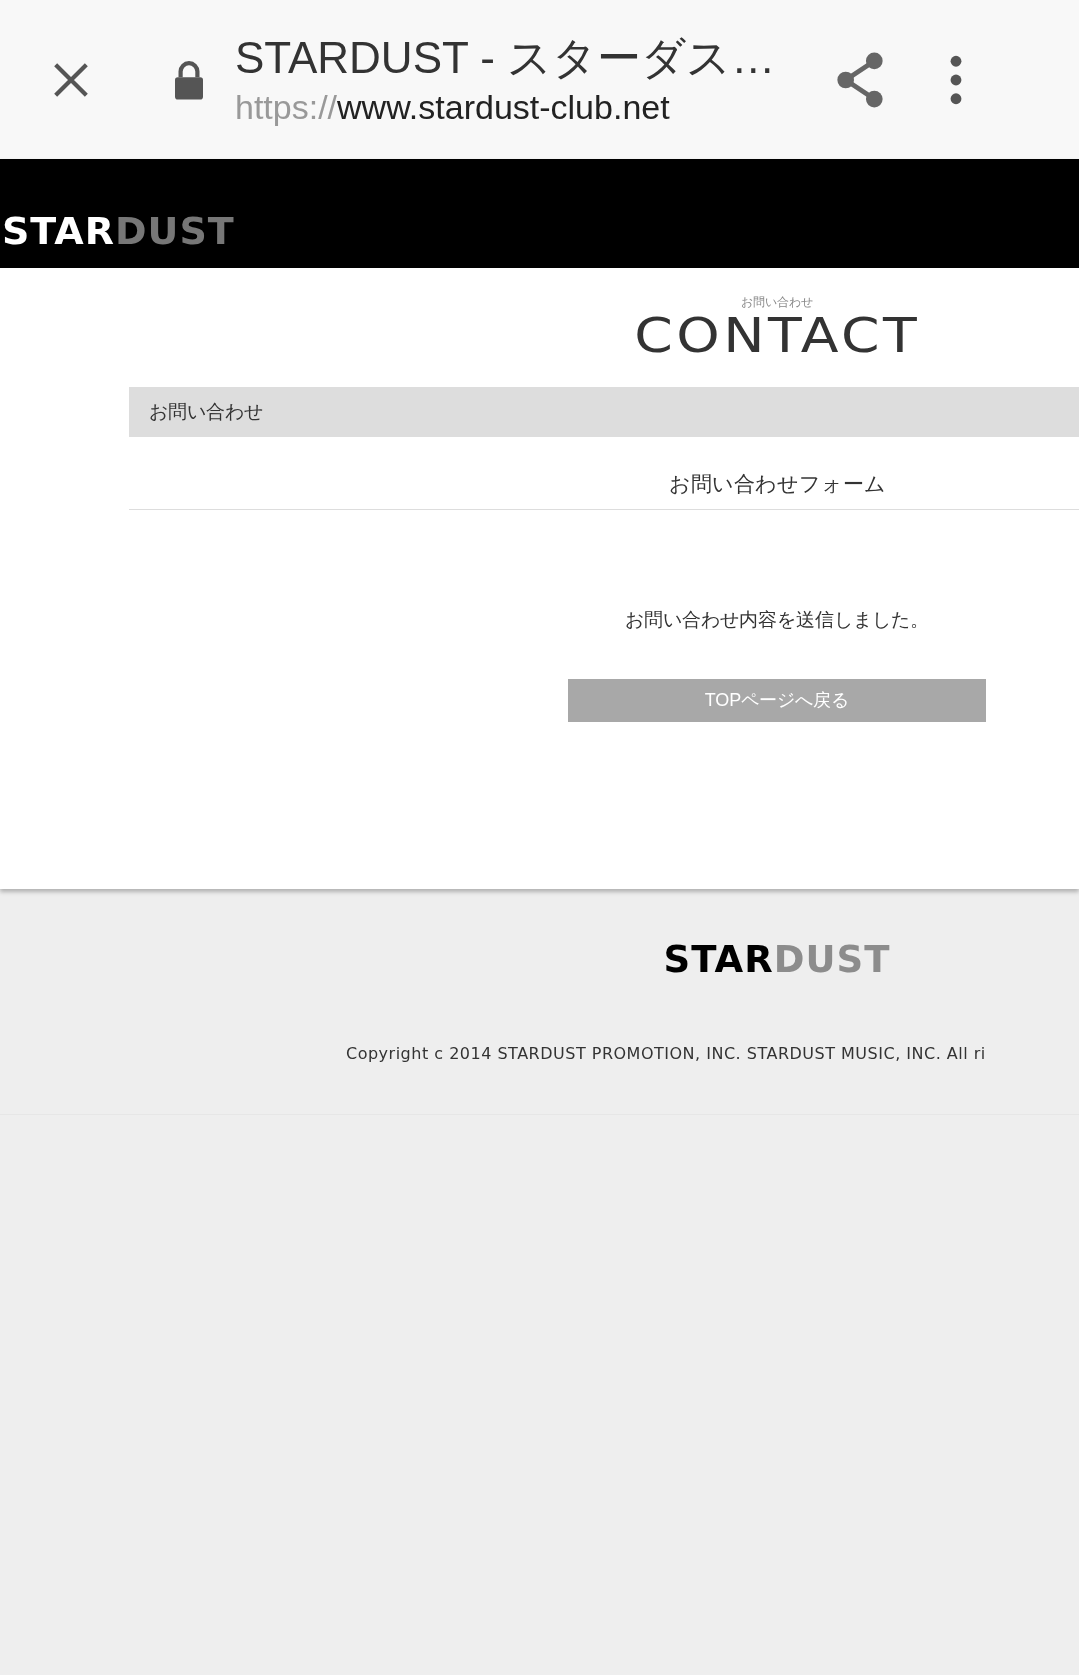  What do you see at coordinates (666, 1054) in the screenshot?
I see `copyright-text: Copyright c 2014 STARDUST PROMOTION, INC. STARDUST MUSIC, INC. All ri` at bounding box center [666, 1054].